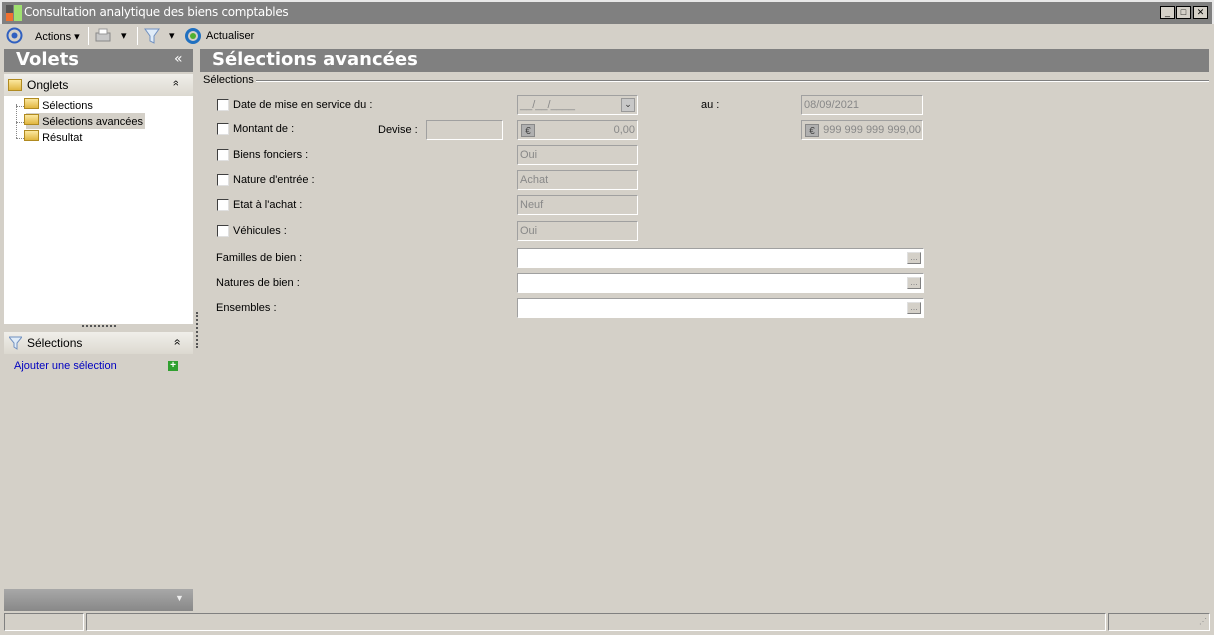  I want to click on tree-item-resultat: Résultat, so click(50, 137).